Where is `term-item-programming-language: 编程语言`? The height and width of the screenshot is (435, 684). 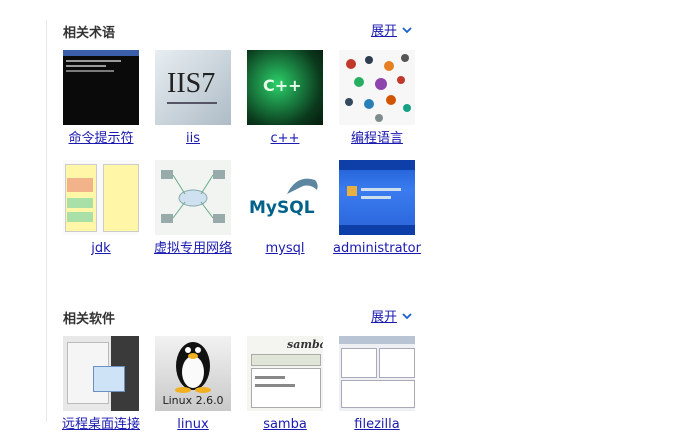
term-item-programming-language: 编程语言 is located at coordinates (377, 99).